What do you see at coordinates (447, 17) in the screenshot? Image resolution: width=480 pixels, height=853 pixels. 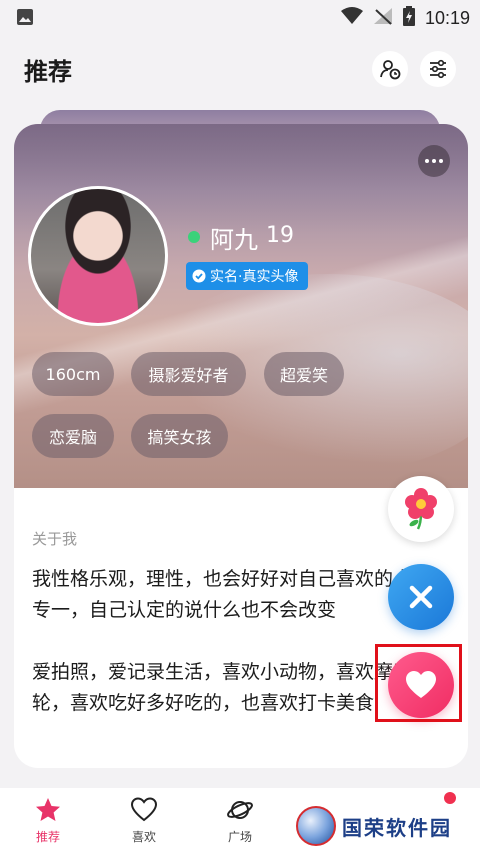 I see `status-time: 10:19` at bounding box center [447, 17].